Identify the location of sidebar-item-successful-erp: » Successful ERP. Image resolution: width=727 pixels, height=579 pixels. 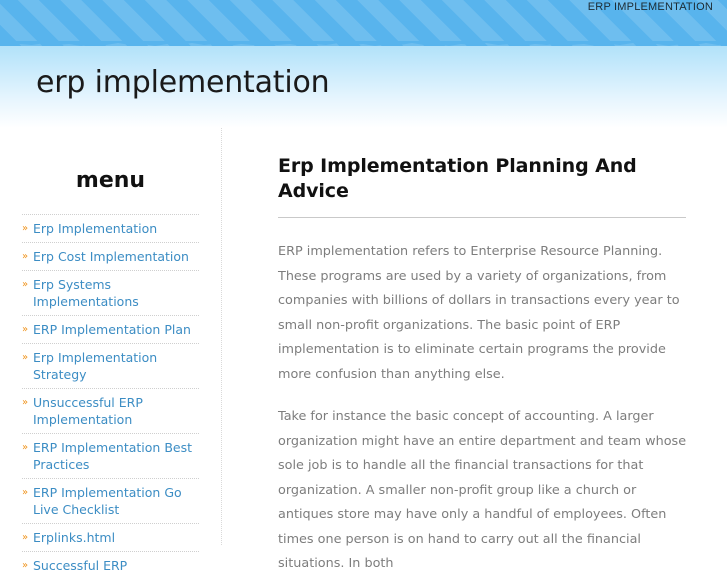
(110, 565).